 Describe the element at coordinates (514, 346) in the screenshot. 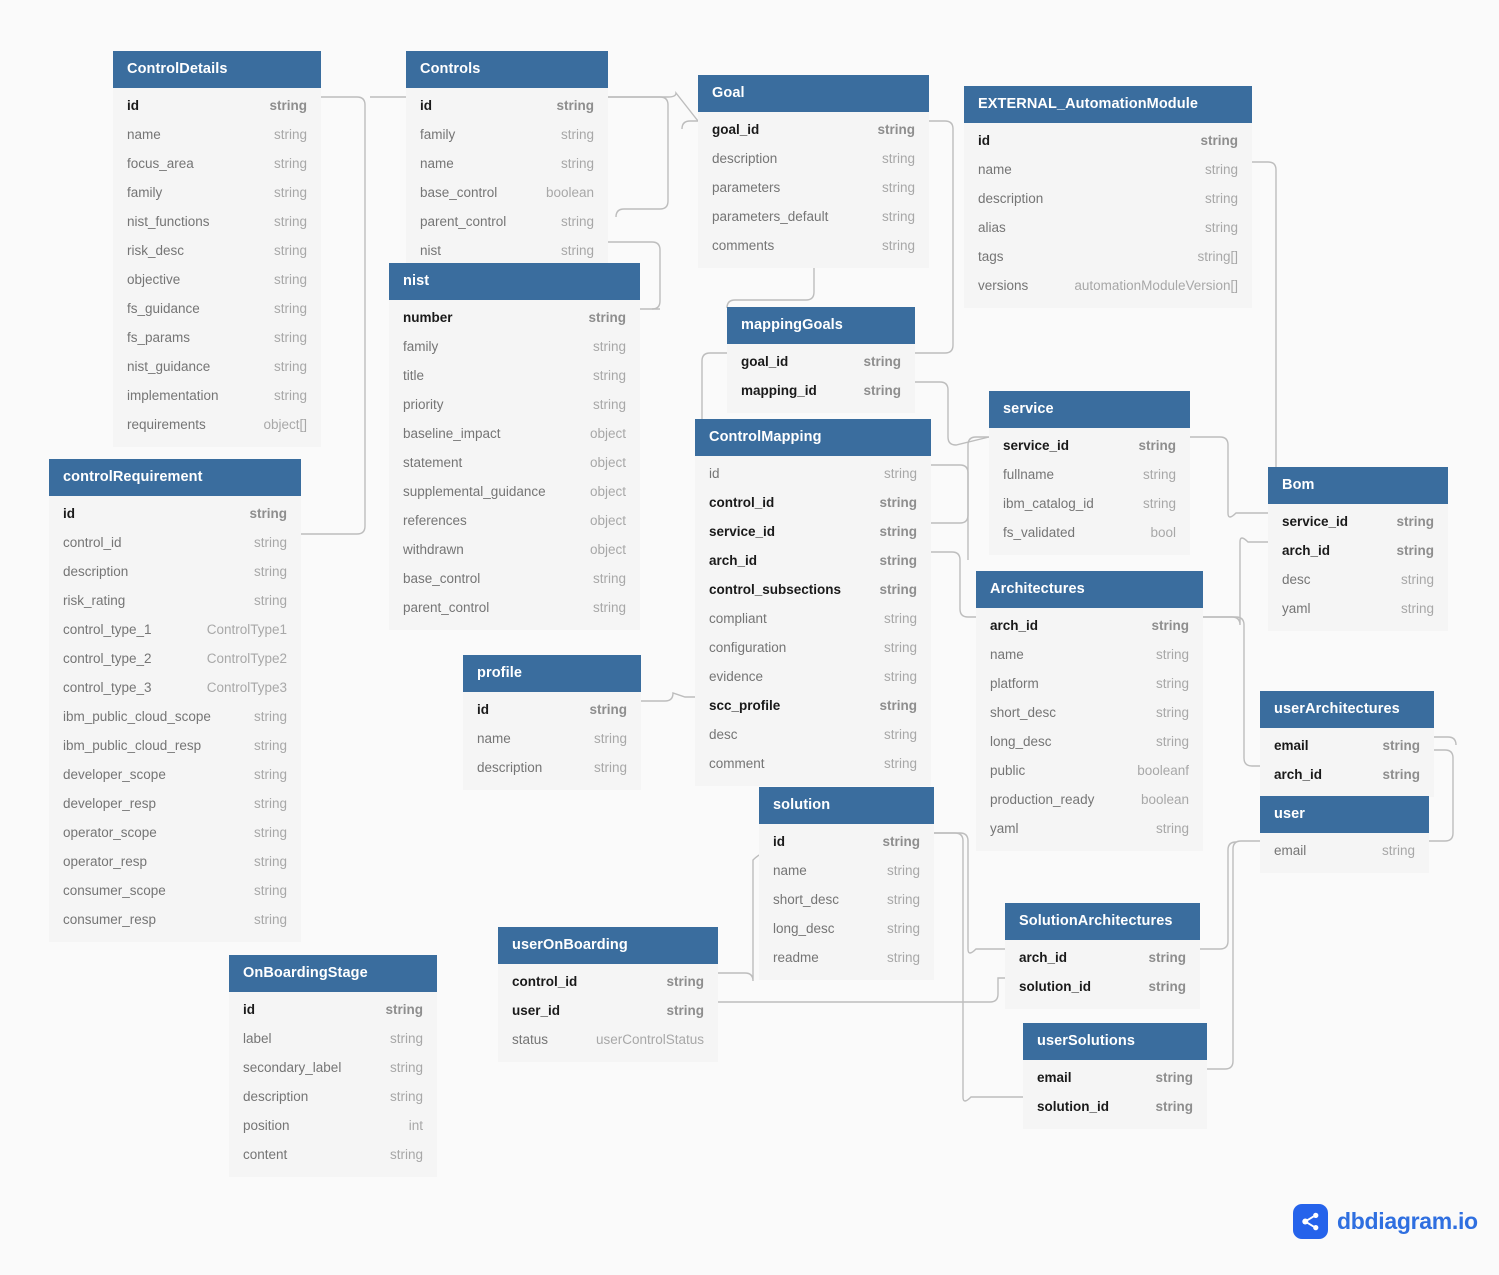

I see `table-row: family string` at that location.